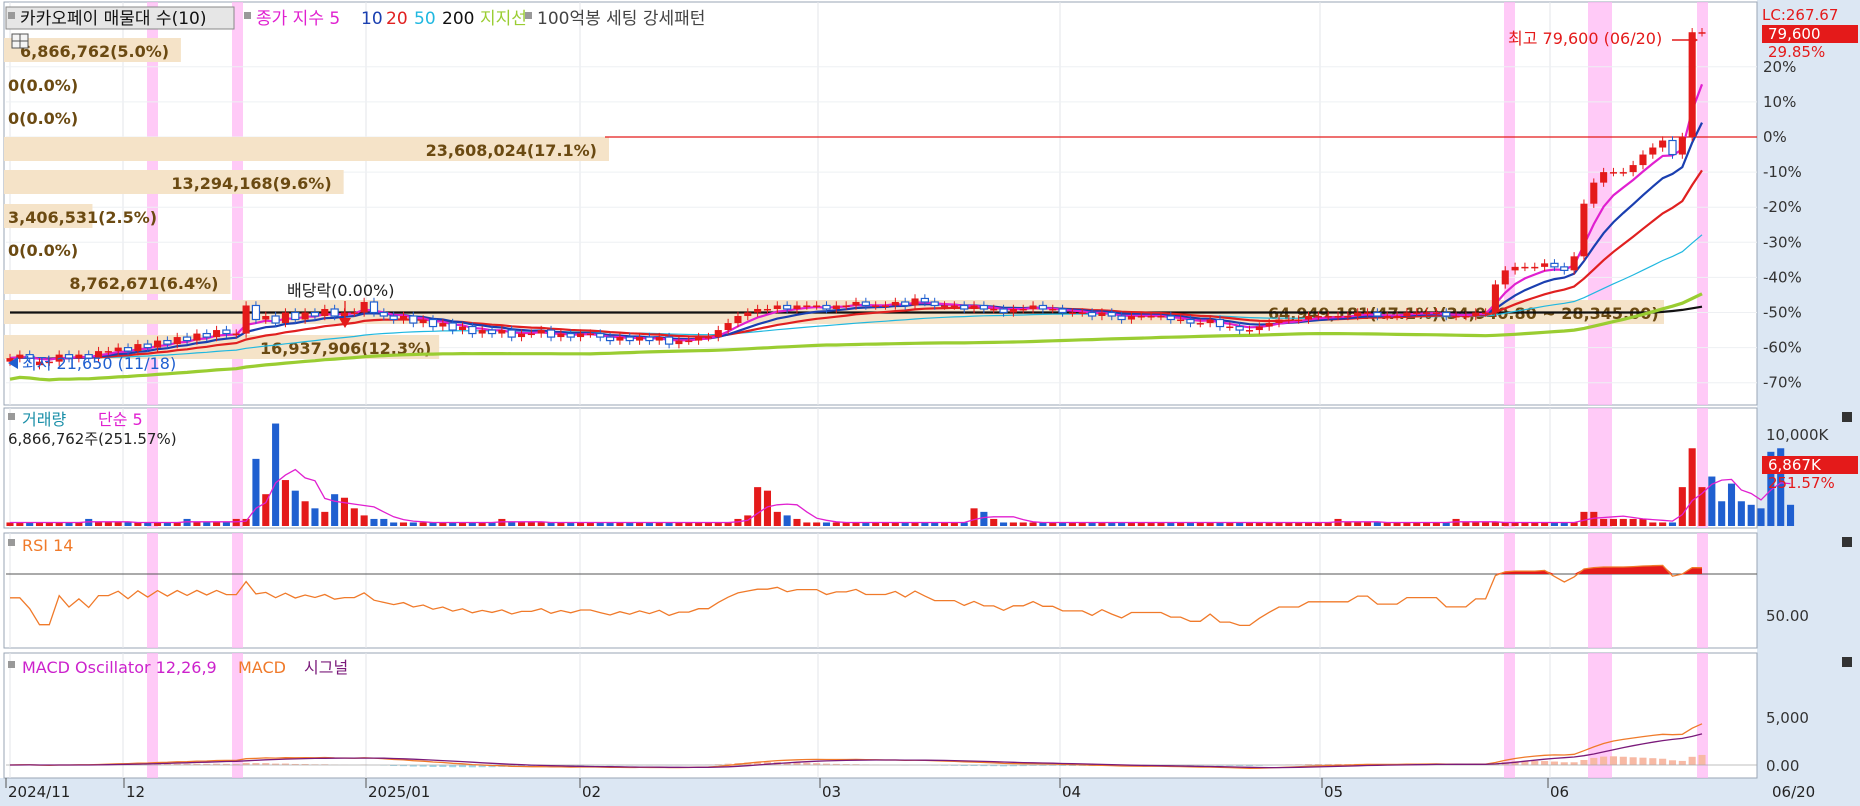  What do you see at coordinates (831, 792) in the screenshot?
I see `x-tick-label-4: 03` at bounding box center [831, 792].